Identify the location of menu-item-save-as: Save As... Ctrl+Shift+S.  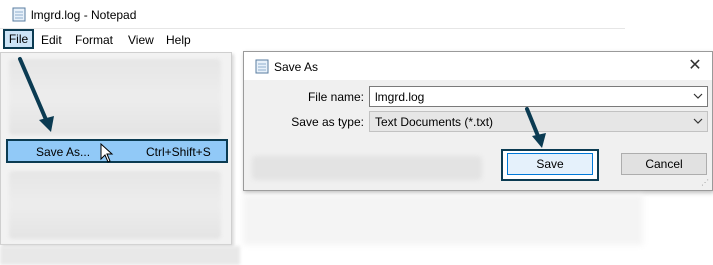
(117, 151).